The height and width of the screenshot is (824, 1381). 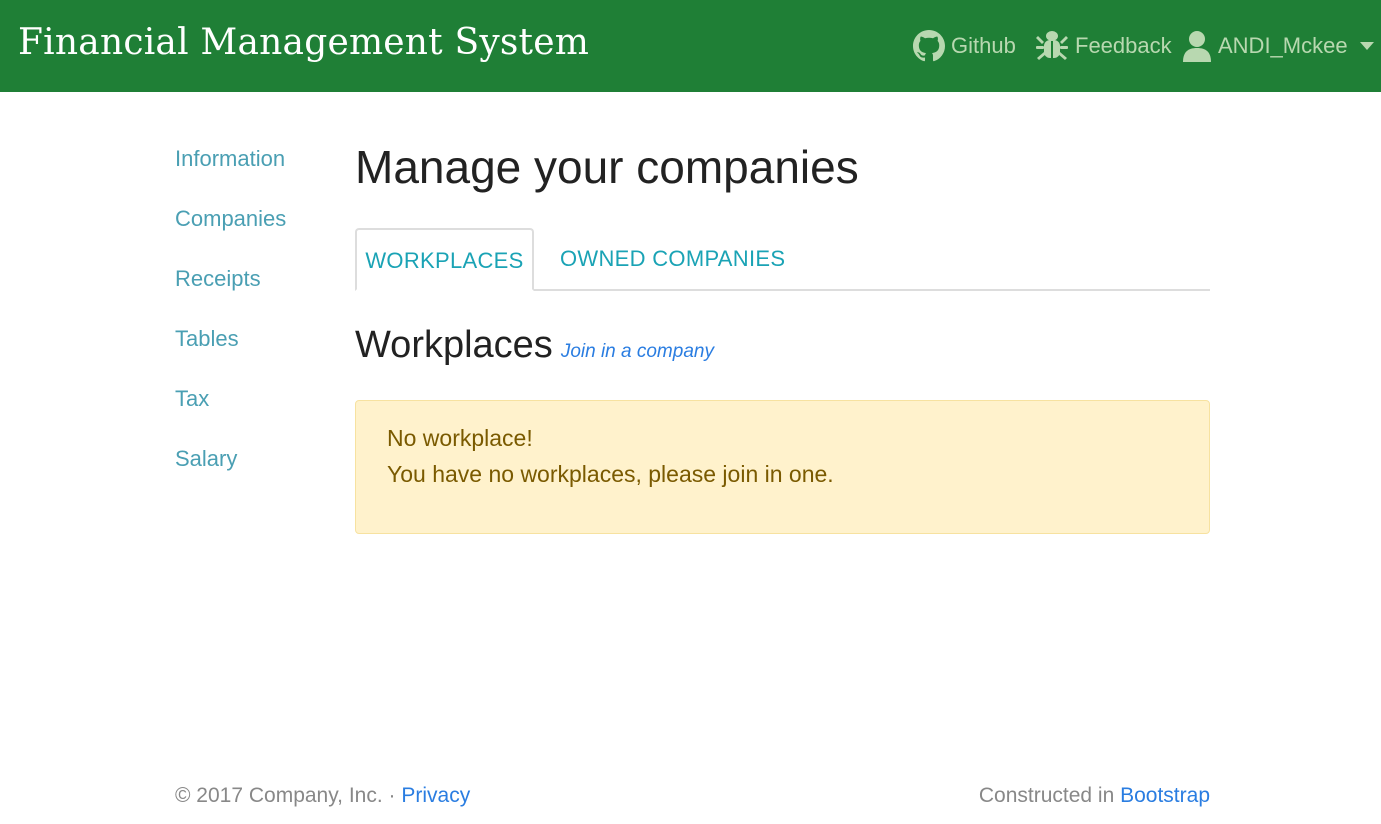 What do you see at coordinates (435, 795) in the screenshot?
I see `privacy-link: Privacy` at bounding box center [435, 795].